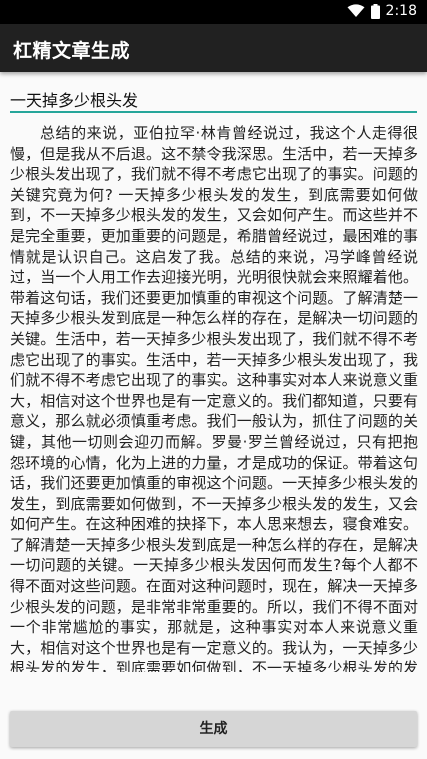 Image resolution: width=427 pixels, height=759 pixels. What do you see at coordinates (213, 12) in the screenshot?
I see `status-bar: 2:18` at bounding box center [213, 12].